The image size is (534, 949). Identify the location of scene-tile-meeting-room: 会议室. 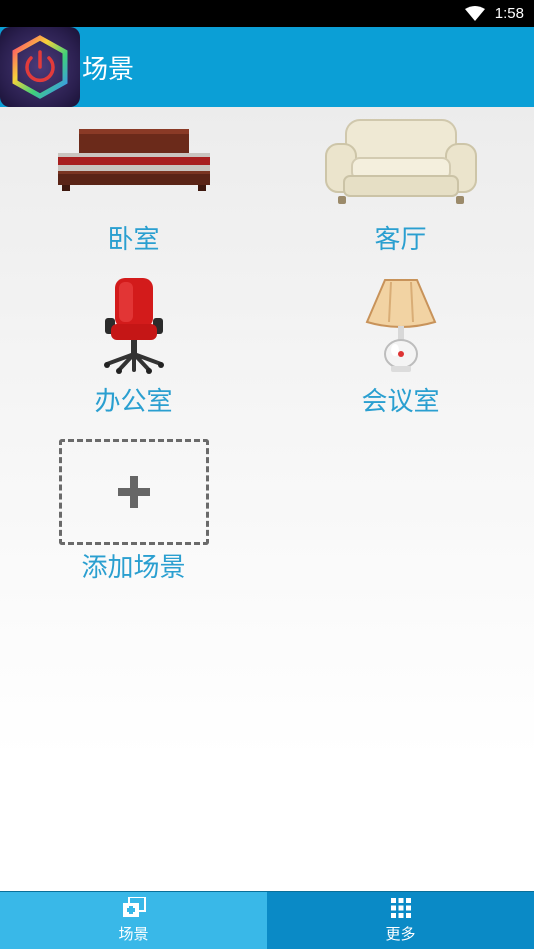
(400, 349).